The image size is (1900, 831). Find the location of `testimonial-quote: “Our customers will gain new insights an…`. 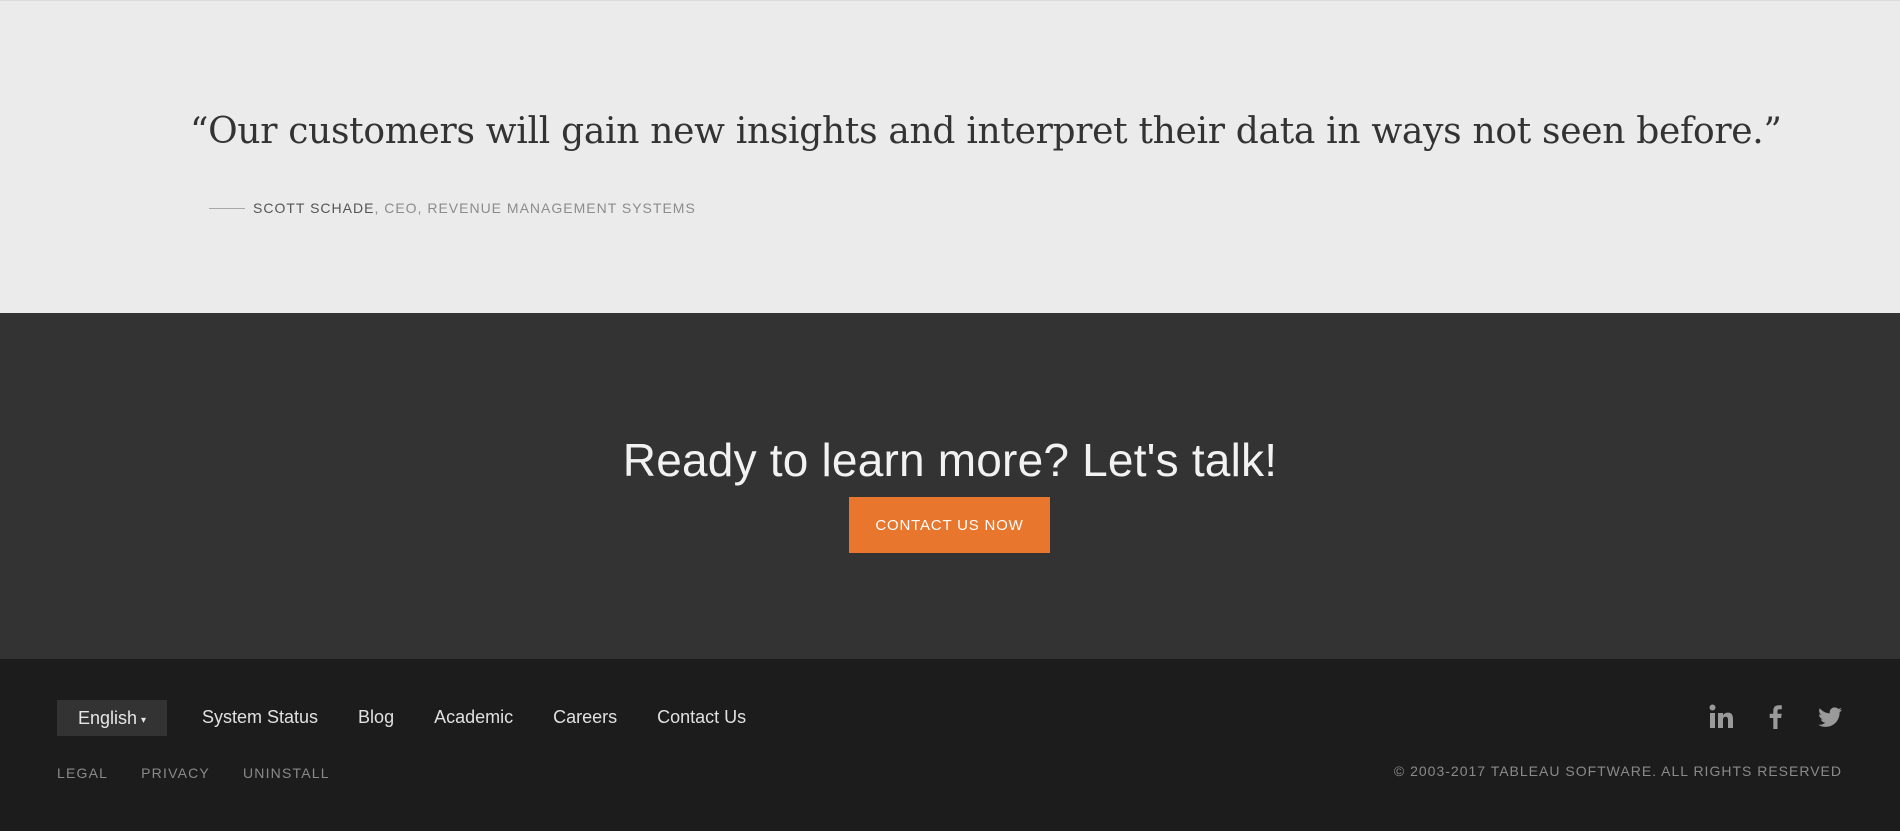

testimonial-quote: “Our customers will gain new insights an… is located at coordinates (986, 131).